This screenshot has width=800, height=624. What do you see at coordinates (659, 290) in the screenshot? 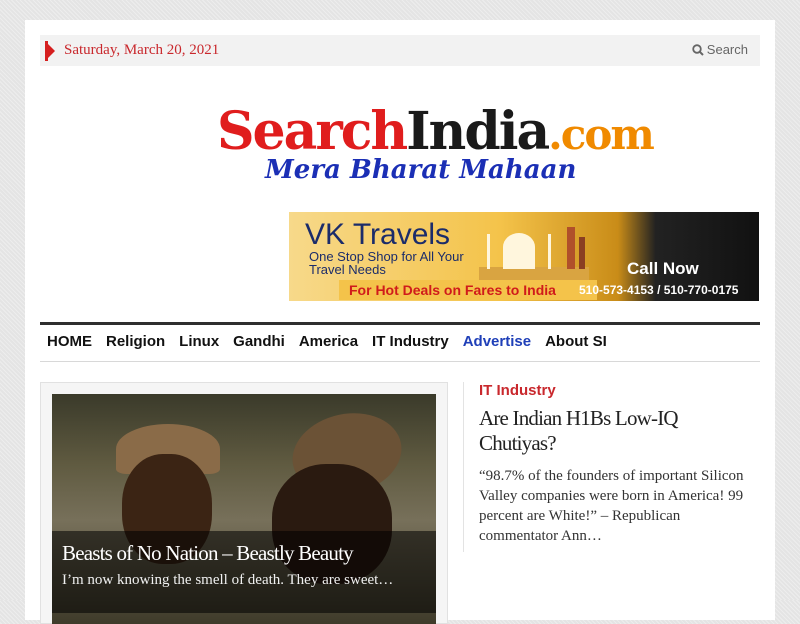
I see `ad-phone-numbers: 510-573-4153 / 510-770-0175` at bounding box center [659, 290].